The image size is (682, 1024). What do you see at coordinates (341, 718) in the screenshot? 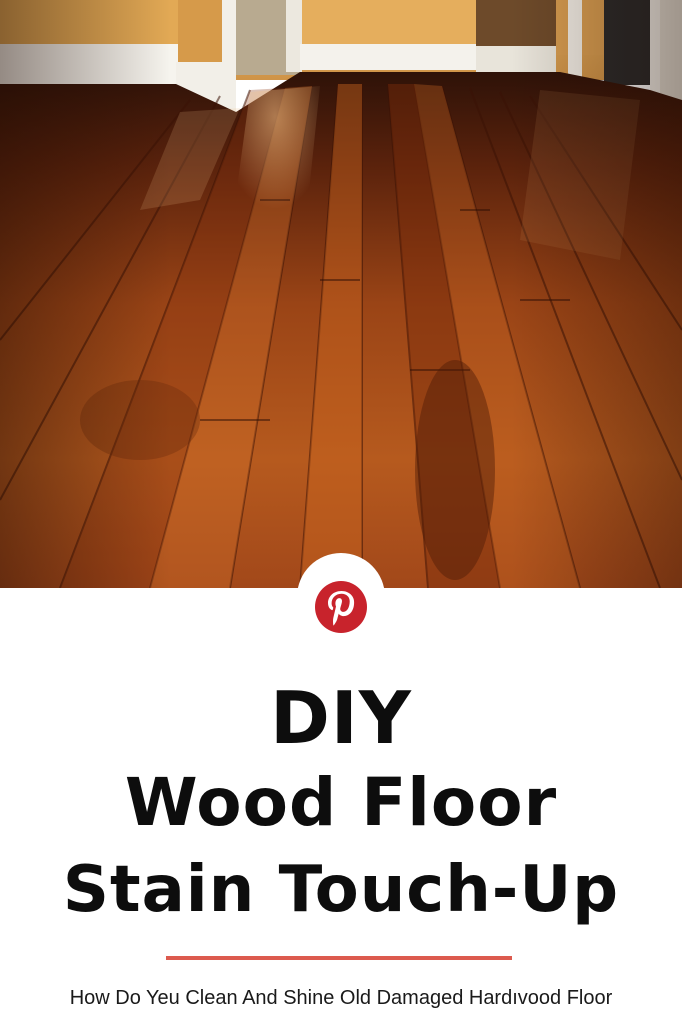
I see `title-line-1: DIY` at bounding box center [341, 718].